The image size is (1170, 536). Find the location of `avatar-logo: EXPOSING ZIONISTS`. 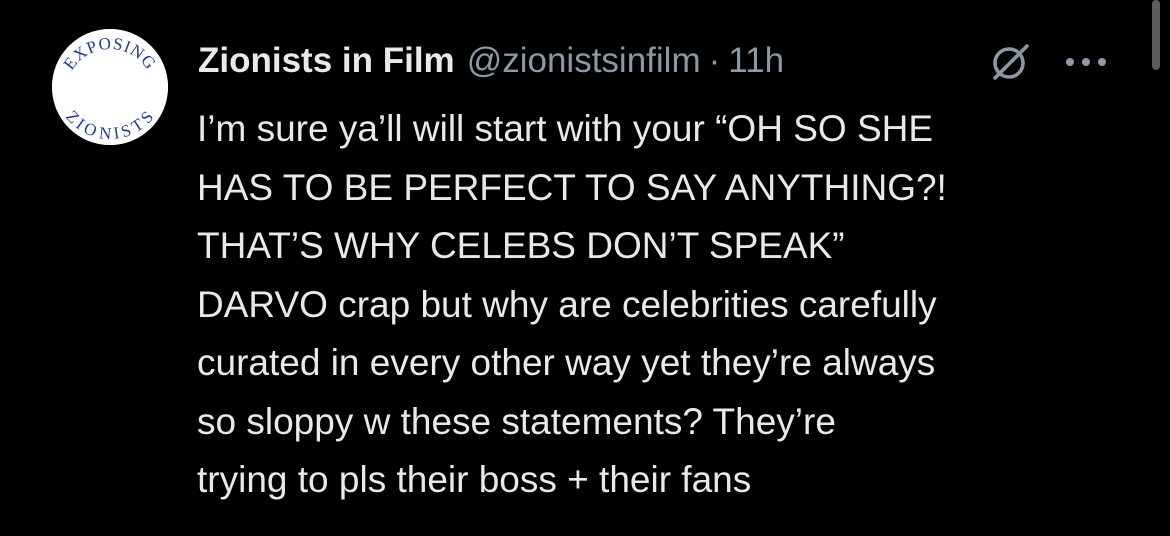

avatar-logo: EXPOSING ZIONISTS is located at coordinates (110, 87).